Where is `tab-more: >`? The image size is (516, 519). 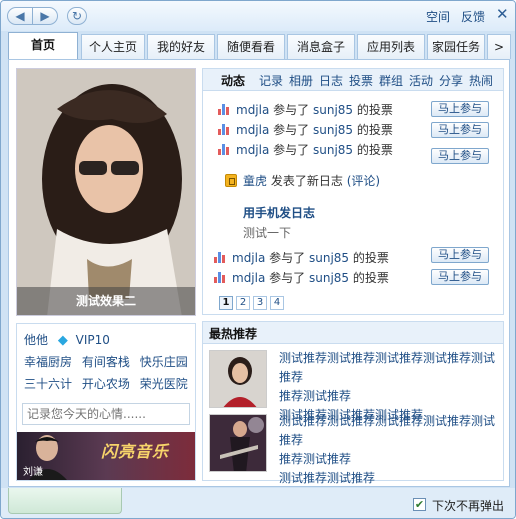 tab-more: > is located at coordinates (499, 46).